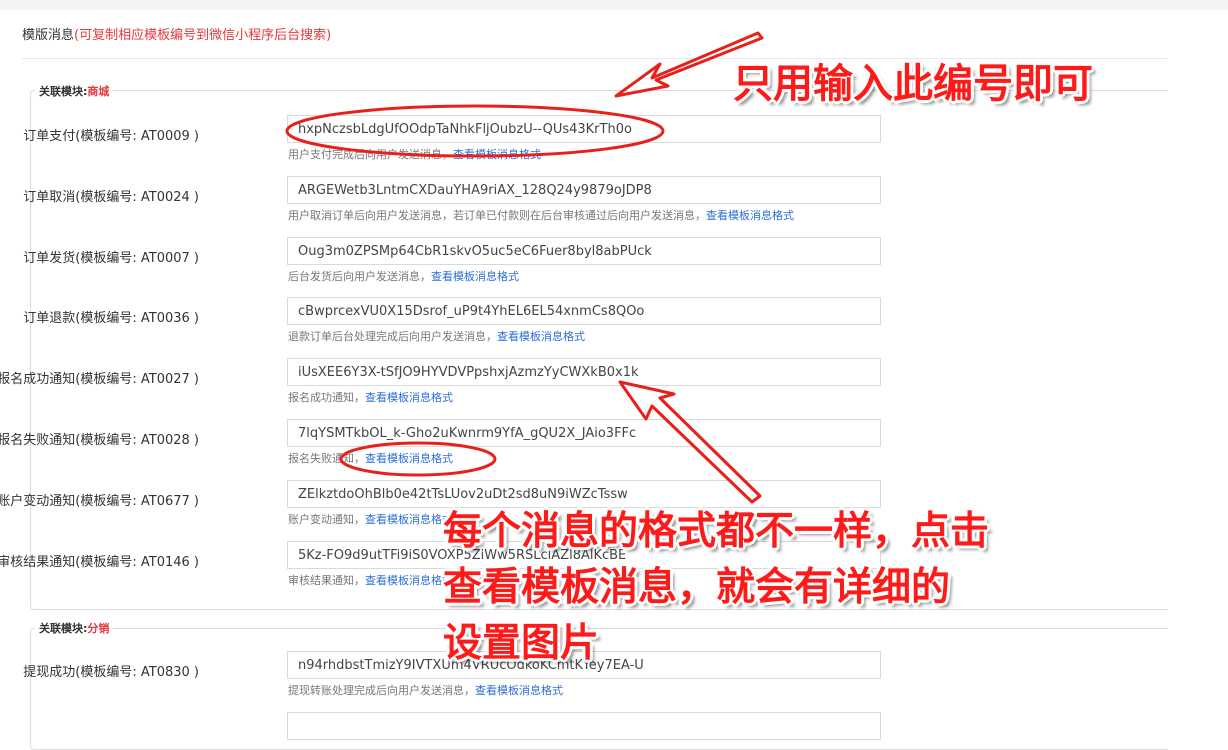 The width and height of the screenshot is (1228, 750). Describe the element at coordinates (98, 91) in the screenshot. I see `module-name: 商城` at that location.